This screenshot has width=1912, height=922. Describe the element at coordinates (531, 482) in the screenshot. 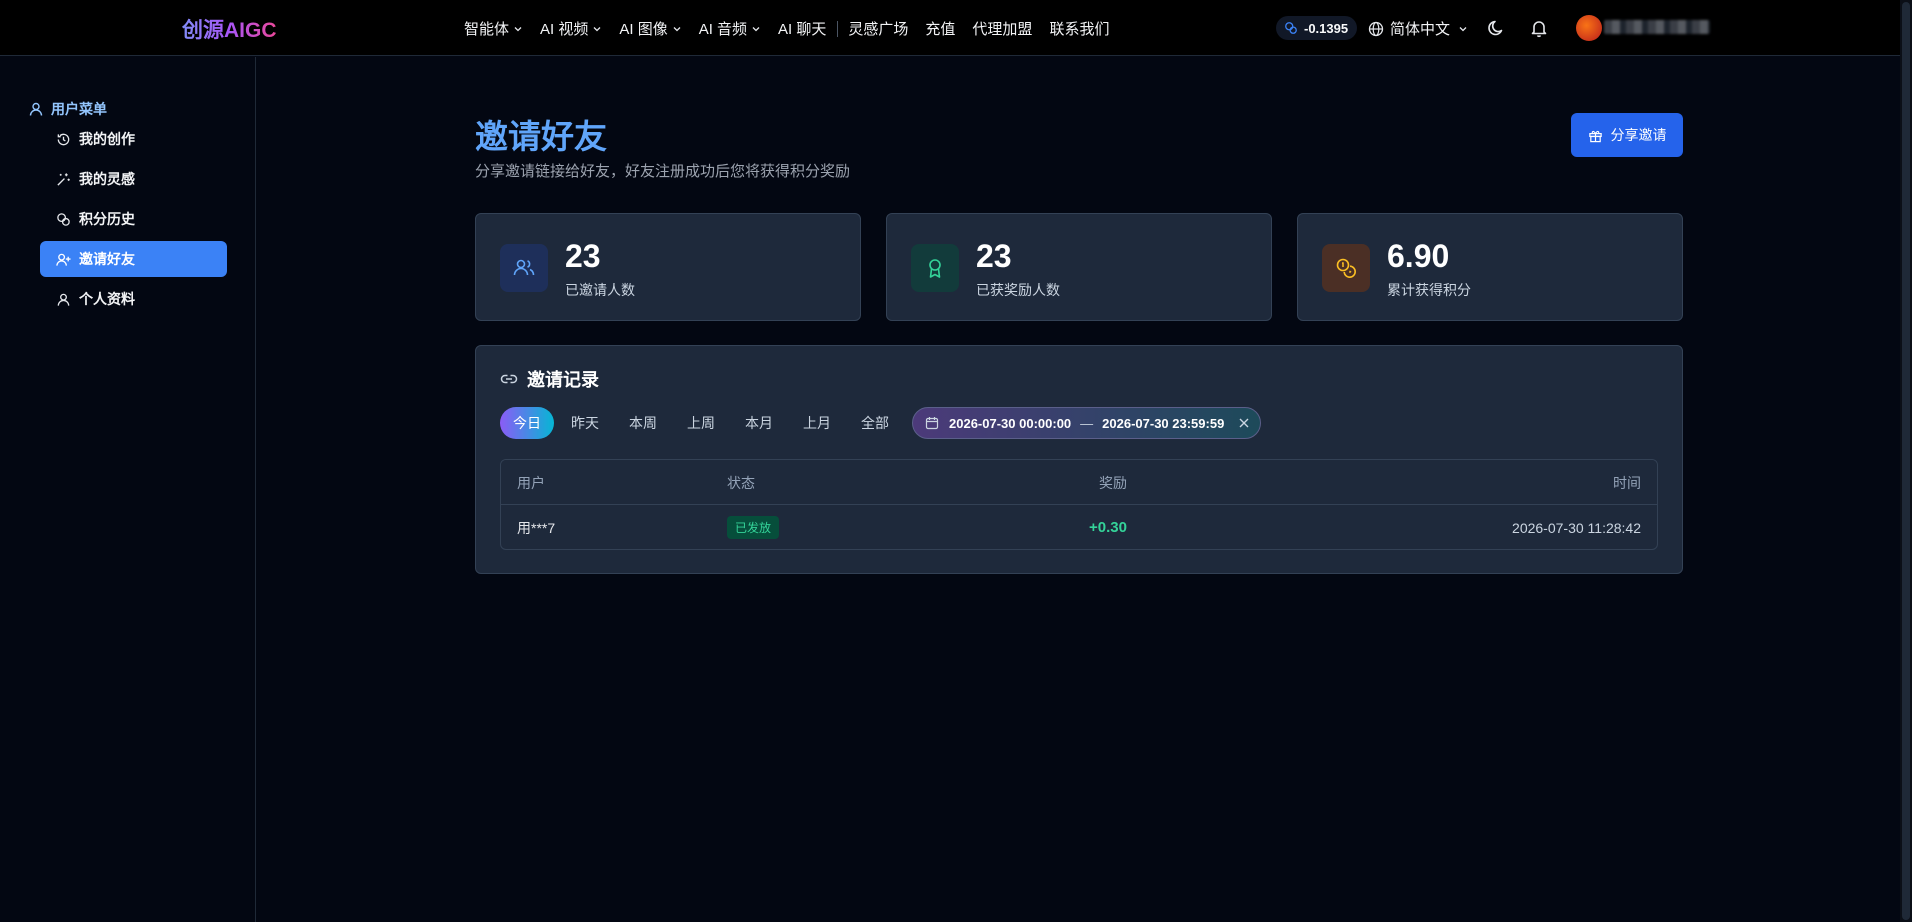

I see `column-header-user: 用户` at that location.